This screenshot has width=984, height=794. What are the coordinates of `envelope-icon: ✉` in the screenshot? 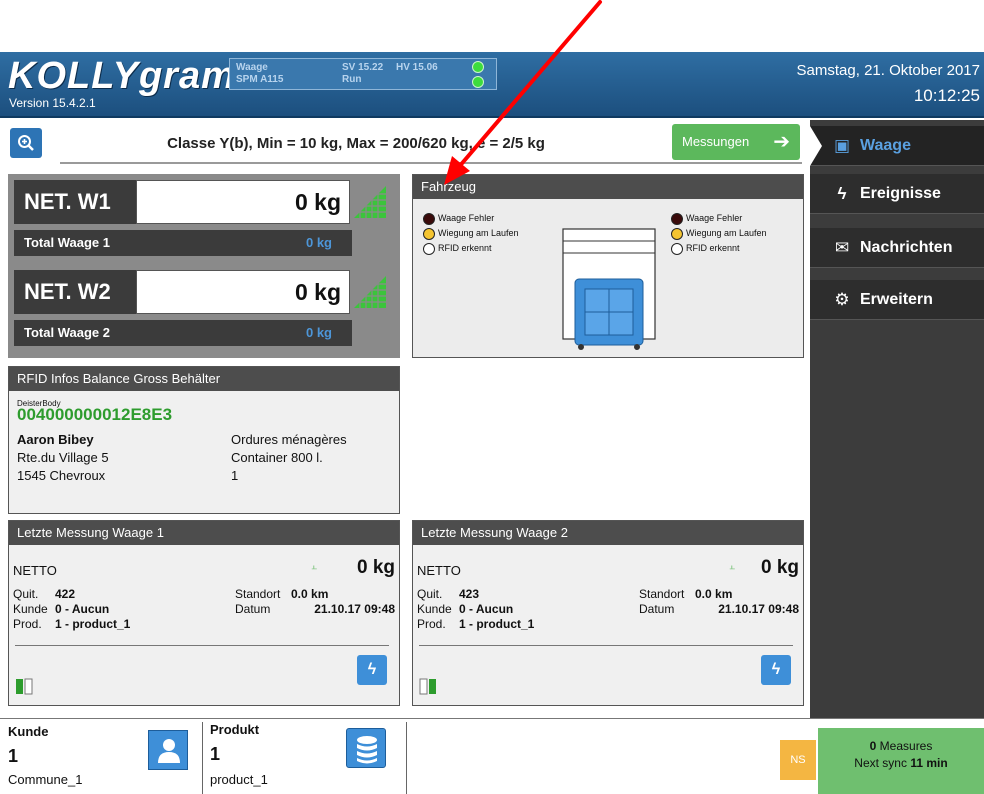 It's located at (842, 247).